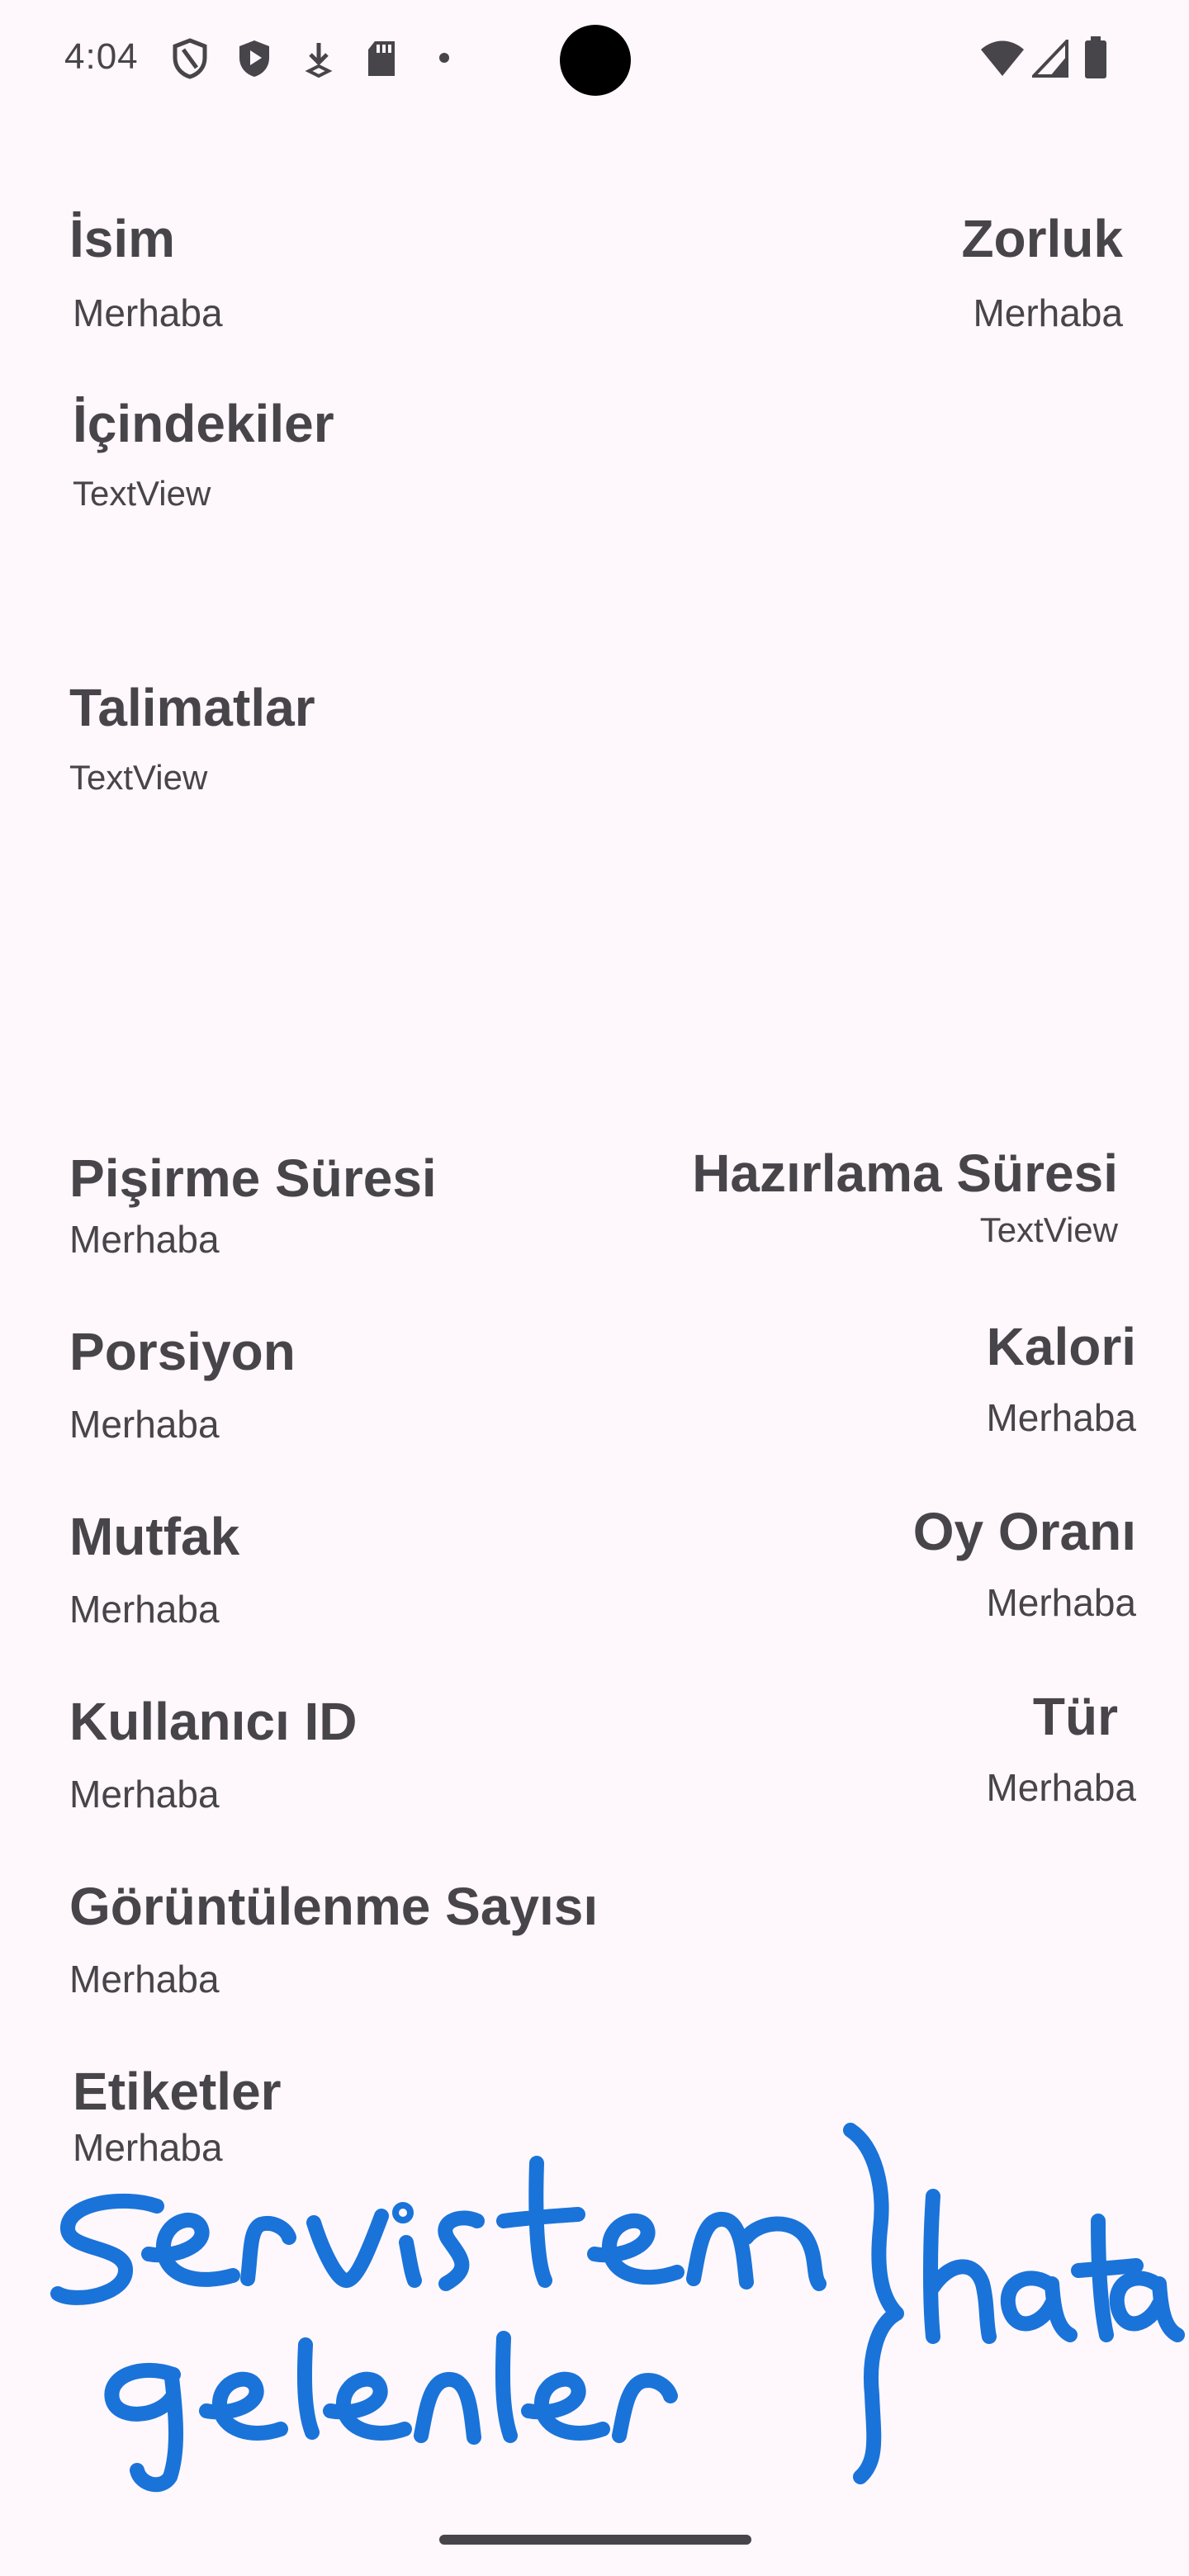 The height and width of the screenshot is (2576, 1189). I want to click on cuisine-value: Merhaba, so click(144, 1609).